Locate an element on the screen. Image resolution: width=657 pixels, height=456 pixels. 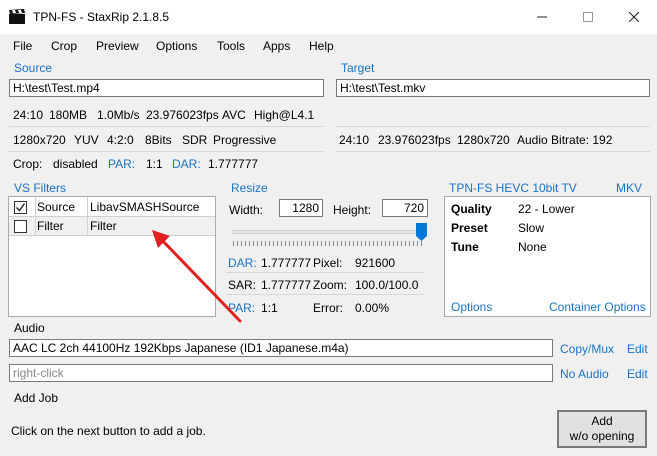
filter-source-value: LibavSMASHSource is located at coordinates (144, 207).